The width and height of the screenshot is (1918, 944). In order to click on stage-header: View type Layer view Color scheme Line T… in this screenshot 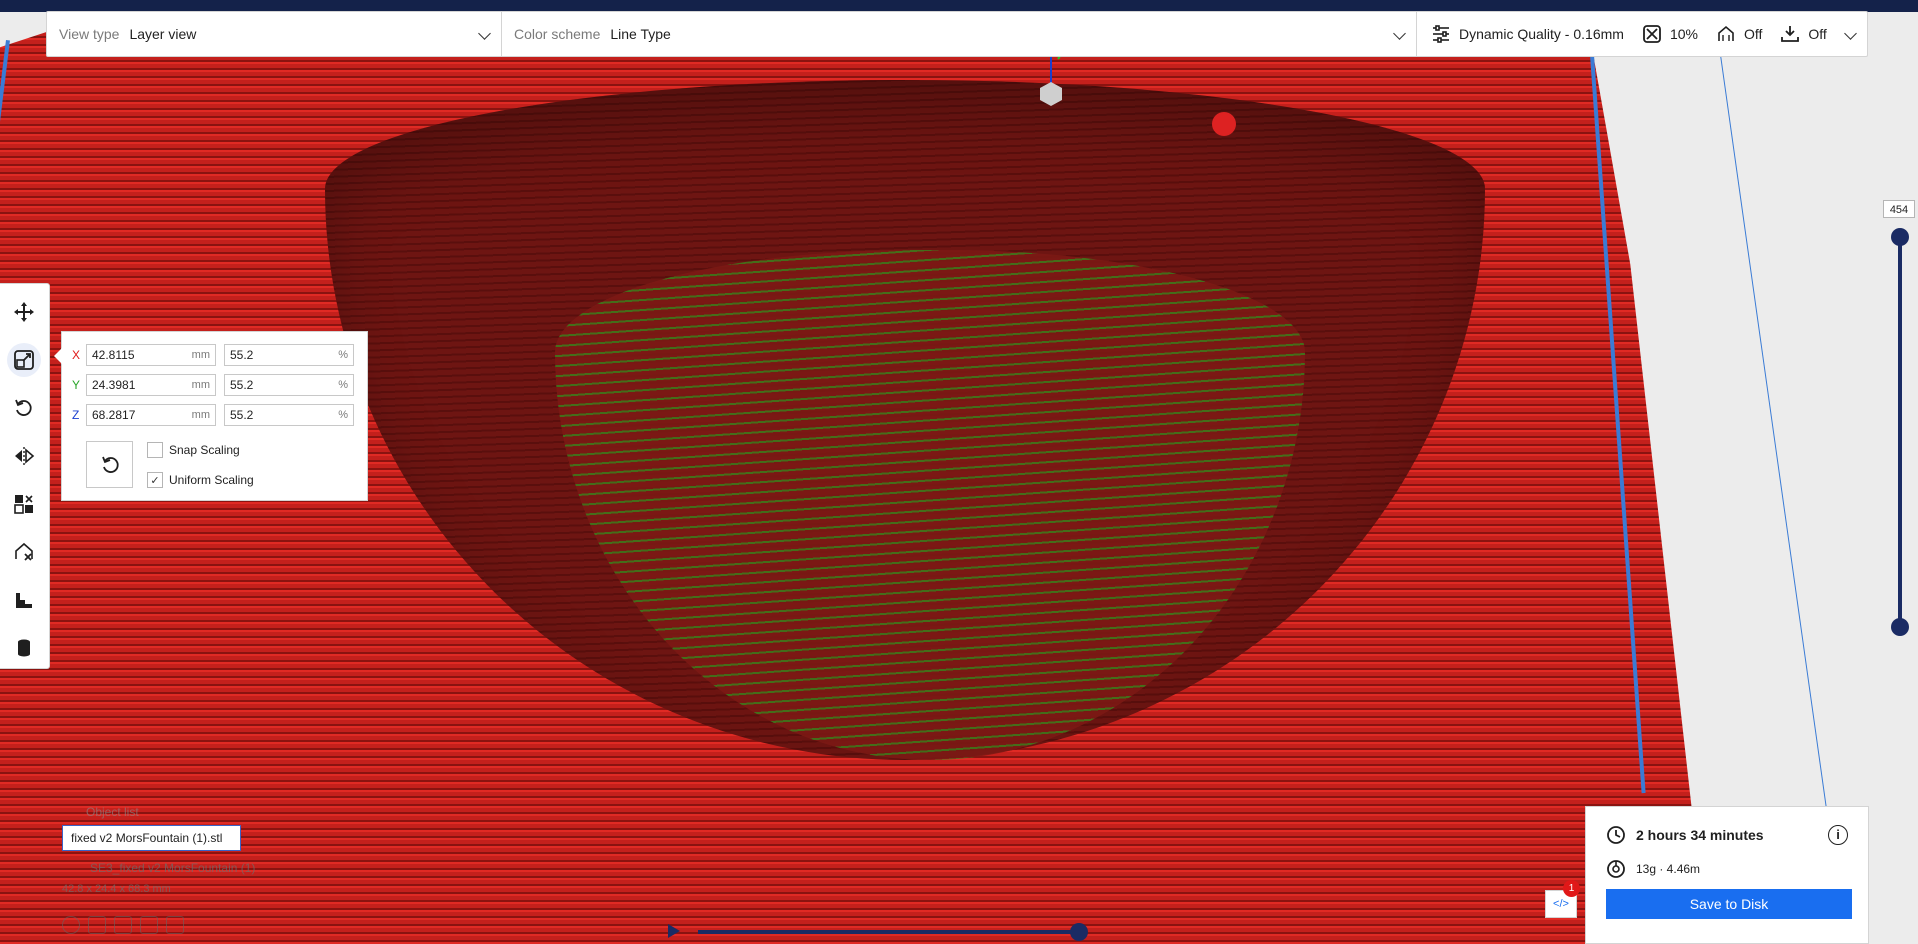, I will do `click(957, 34)`.